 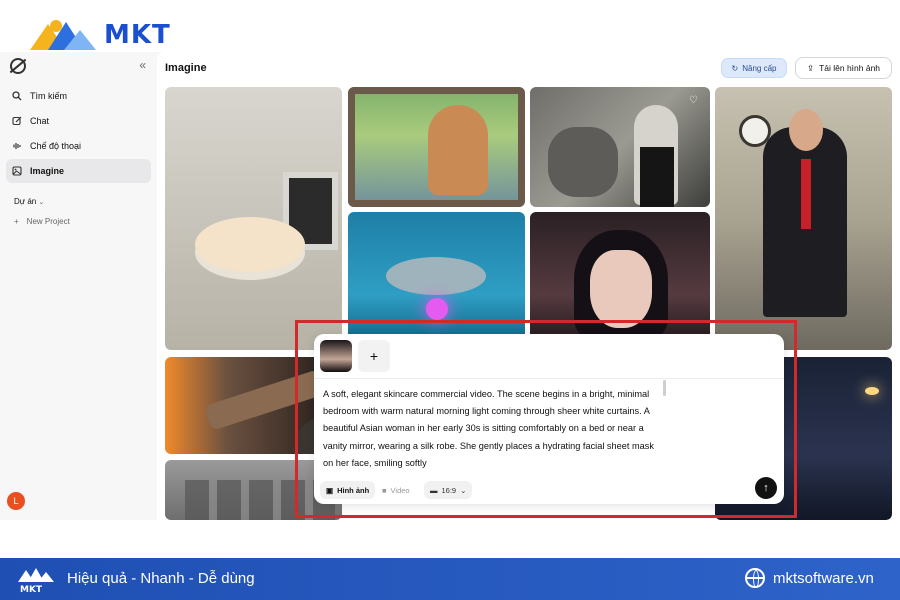 I want to click on page-title: Imagine, so click(x=186, y=68).